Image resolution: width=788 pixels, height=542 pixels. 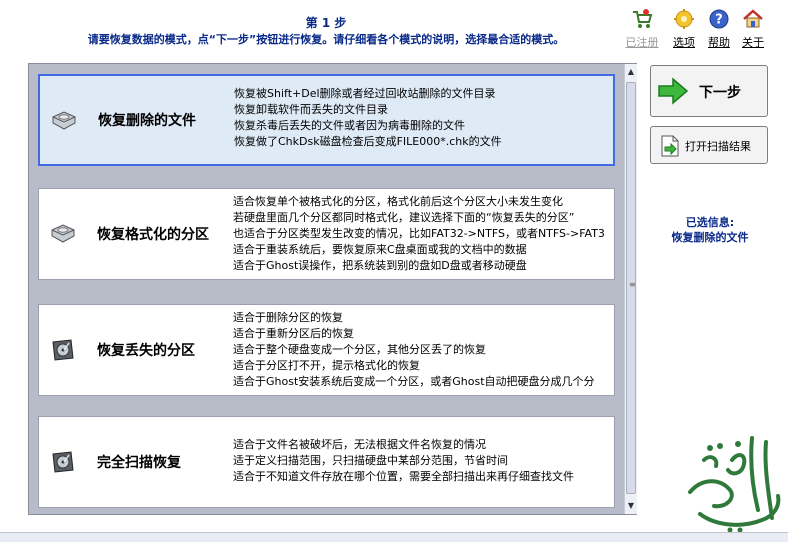 I want to click on about-label: 关于, so click(x=753, y=42).